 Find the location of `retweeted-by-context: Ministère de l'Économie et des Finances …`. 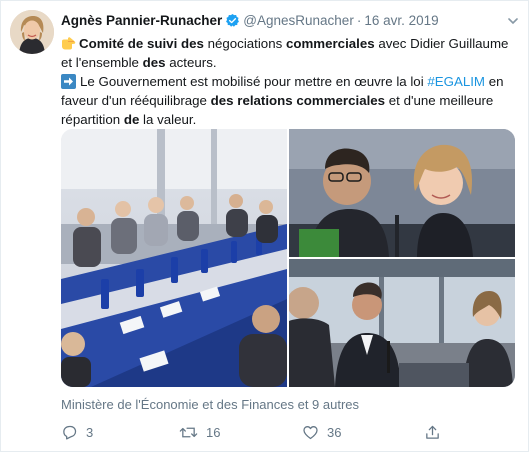

retweeted-by-context: Ministère de l'Économie et des Finances … is located at coordinates (210, 404).